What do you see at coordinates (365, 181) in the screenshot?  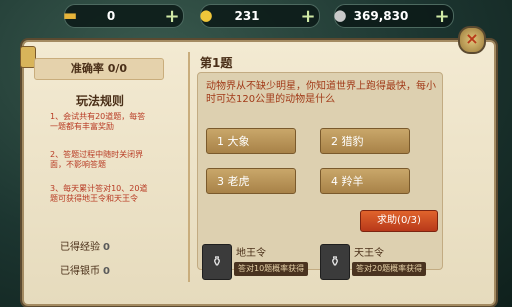 I see `answer-option-4: 4 羚羊` at bounding box center [365, 181].